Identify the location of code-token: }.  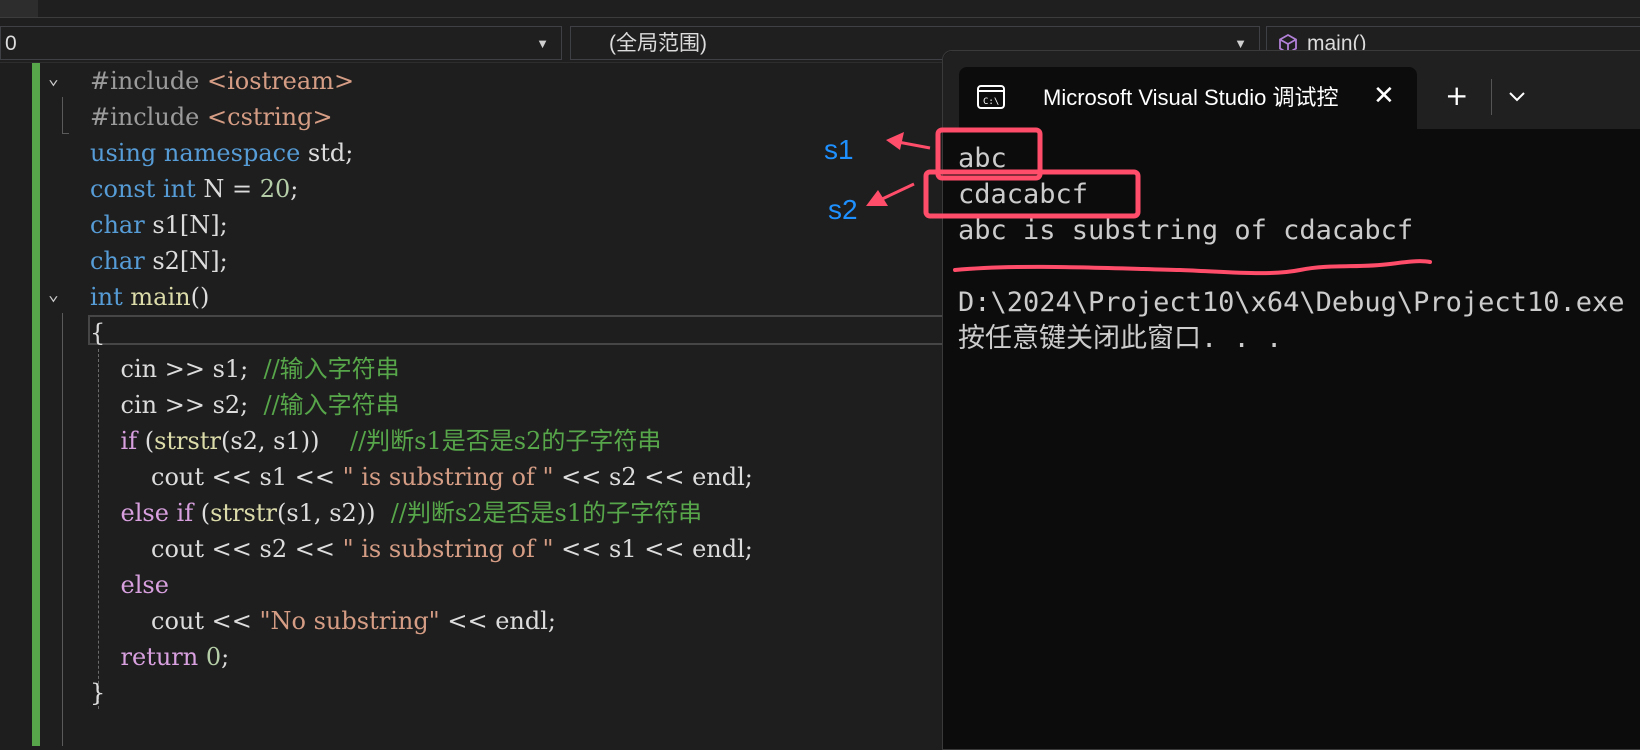
(98, 693).